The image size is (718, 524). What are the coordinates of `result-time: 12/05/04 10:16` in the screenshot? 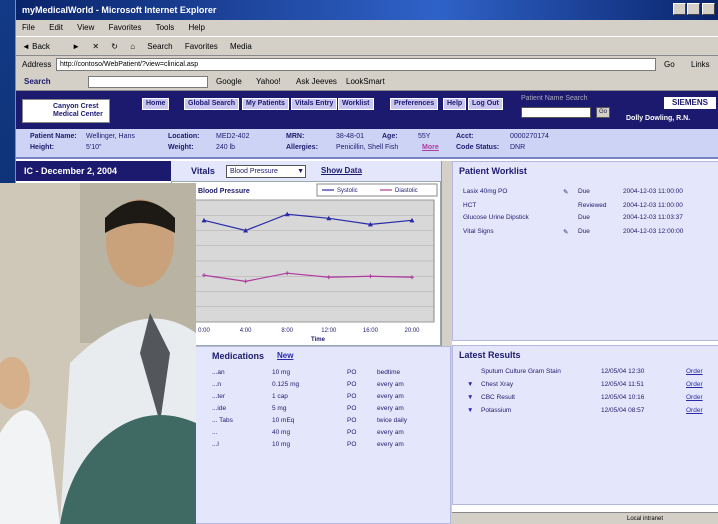 It's located at (623, 397).